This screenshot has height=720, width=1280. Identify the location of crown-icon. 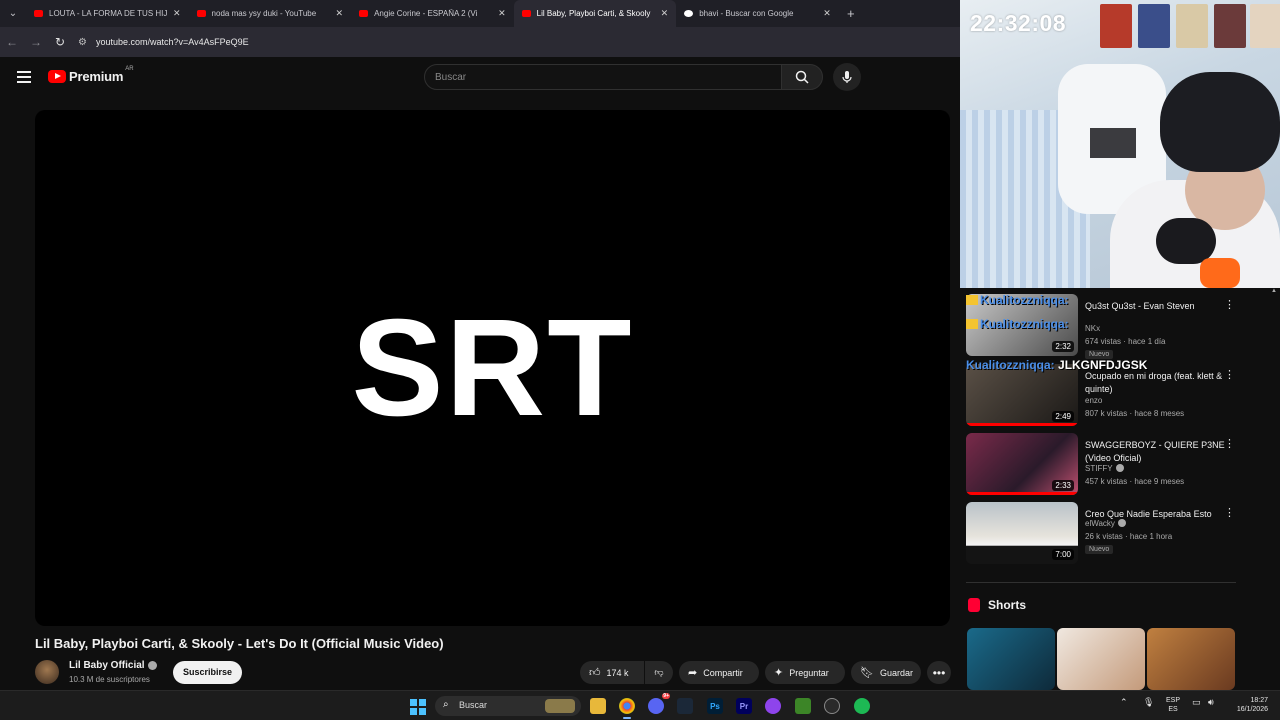
(972, 324).